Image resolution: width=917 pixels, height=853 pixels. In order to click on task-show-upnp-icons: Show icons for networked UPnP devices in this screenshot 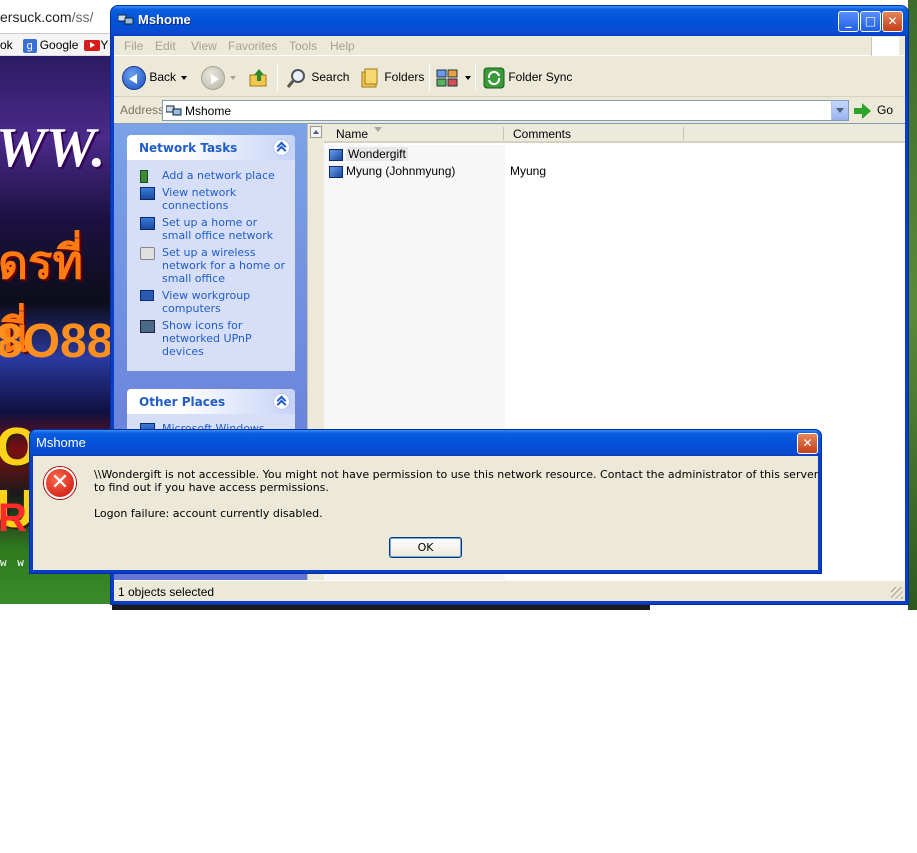, I will do `click(211, 336)`.